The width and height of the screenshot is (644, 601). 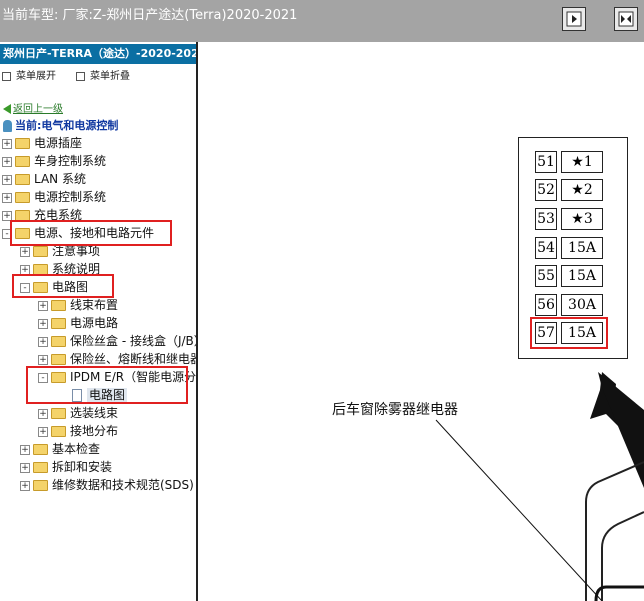 What do you see at coordinates (33, 107) in the screenshot?
I see `back-link: 返回上一级` at bounding box center [33, 107].